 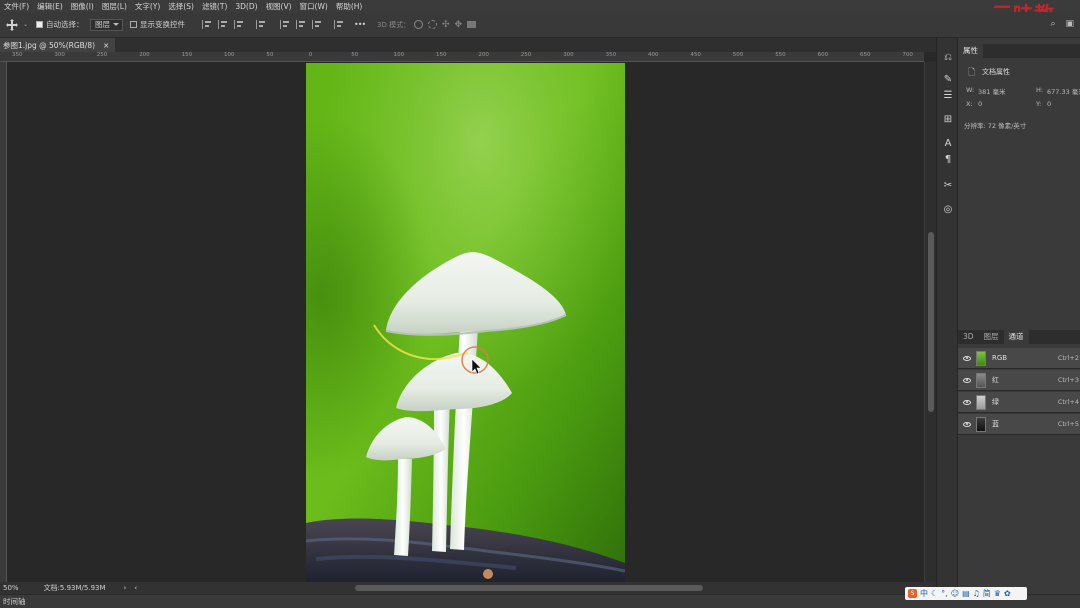 I want to click on 3d-roll-icon, so click(x=432, y=24).